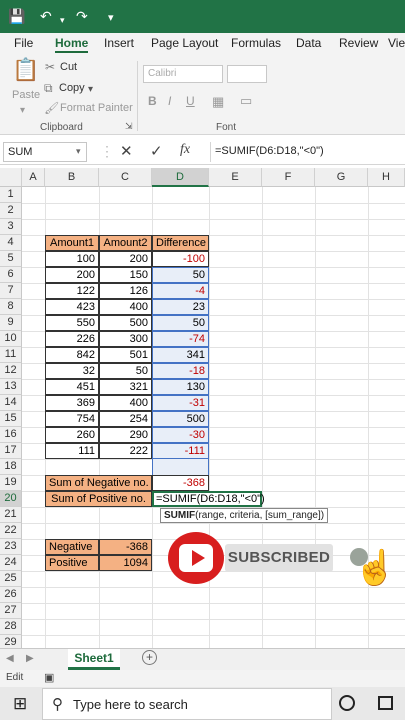 The image size is (405, 720). What do you see at coordinates (94, 659) in the screenshot?
I see `sheet-tab-sheet1: Sheet1` at bounding box center [94, 659].